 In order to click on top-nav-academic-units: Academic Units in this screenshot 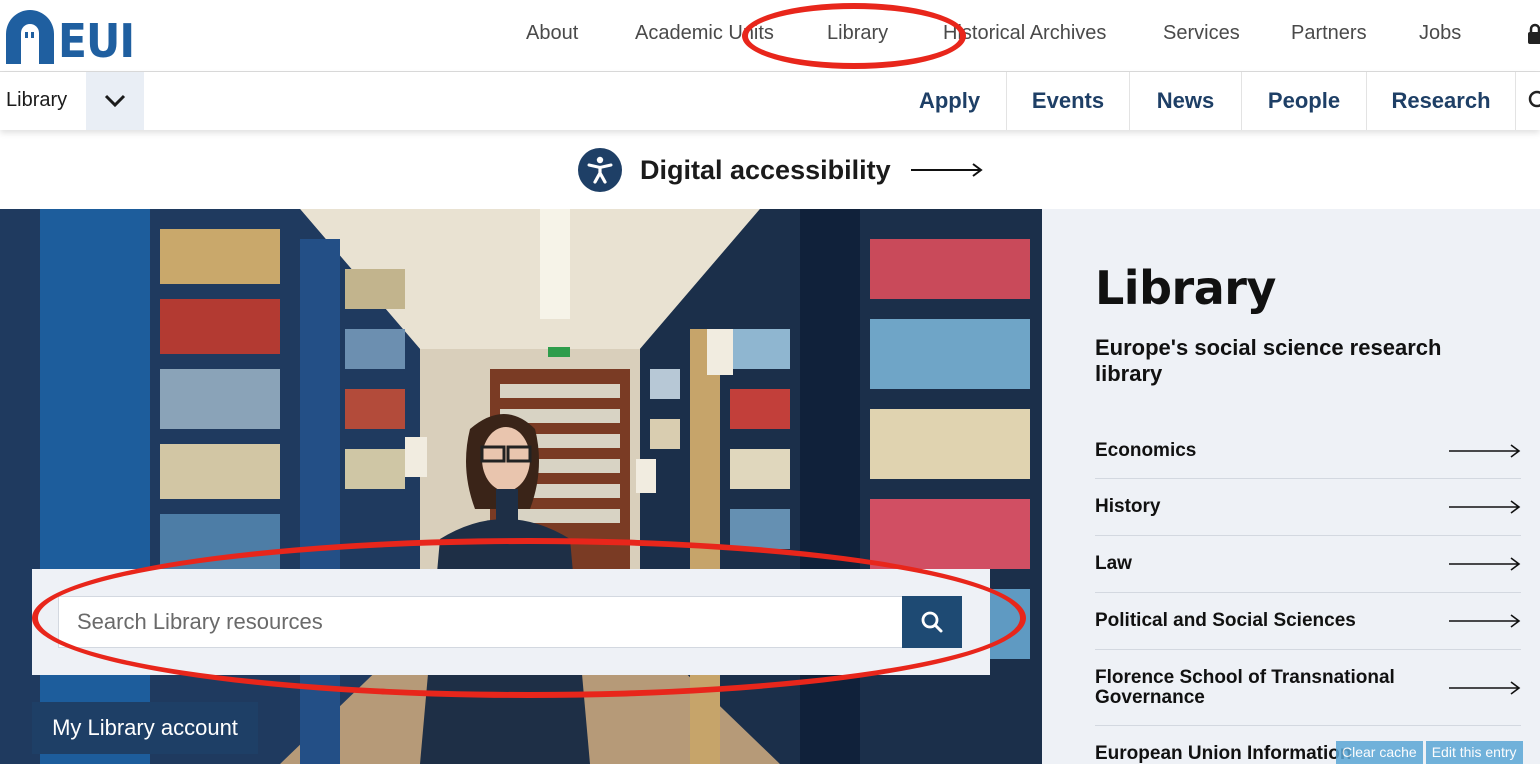, I will do `click(704, 33)`.